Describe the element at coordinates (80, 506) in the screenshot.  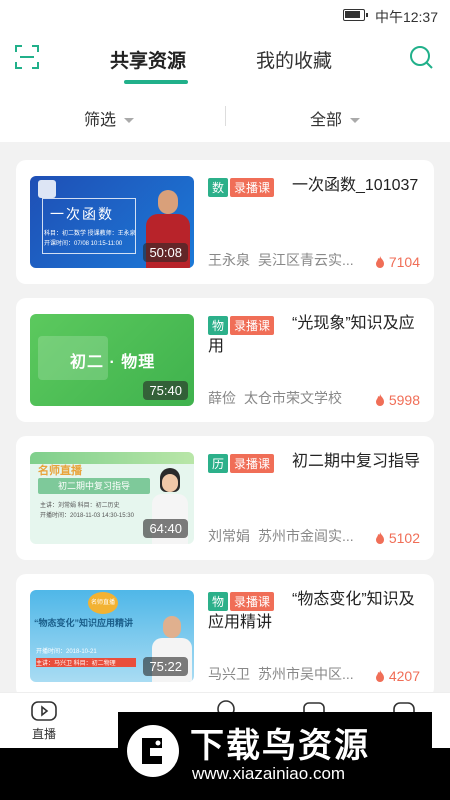
I see `thumbnail-subtitle: 主讲：刘常娟 科目：初二历史` at that location.